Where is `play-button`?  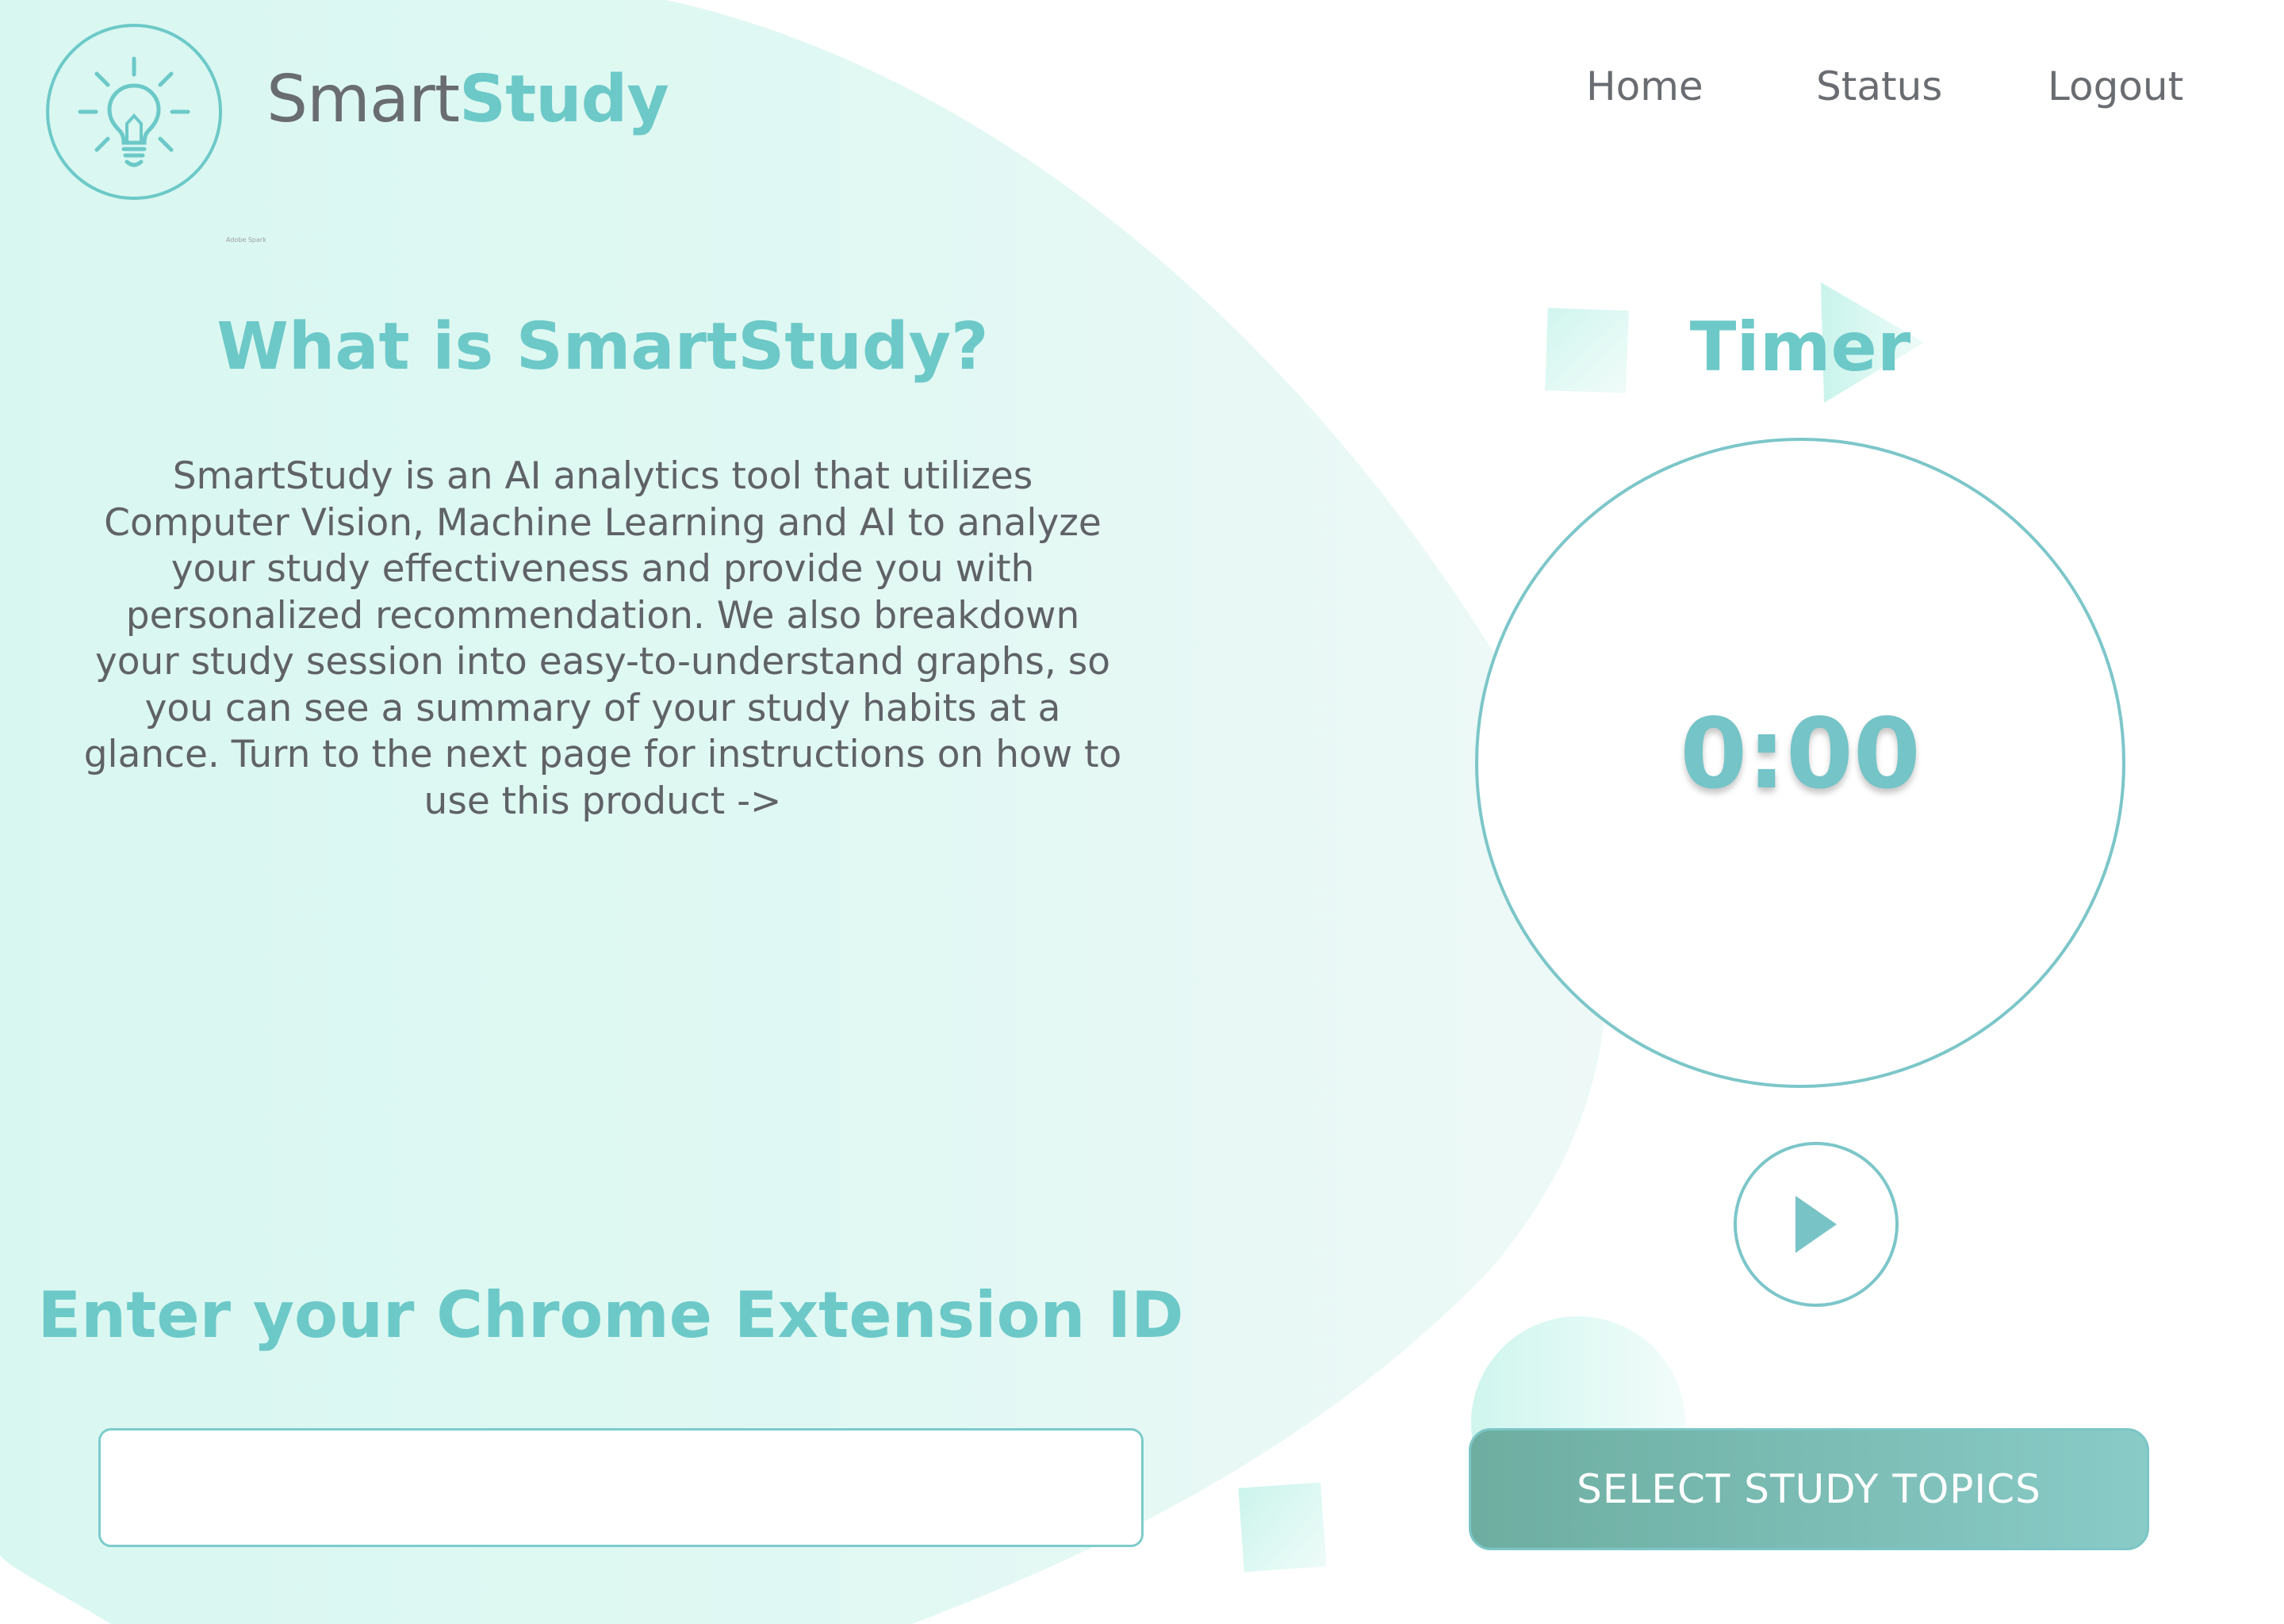 play-button is located at coordinates (1816, 1224).